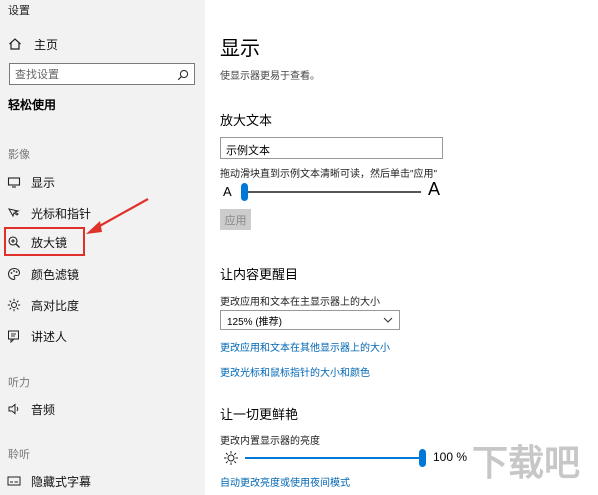  Describe the element at coordinates (61, 213) in the screenshot. I see `sidebar-item-label: 光标和指针` at that location.